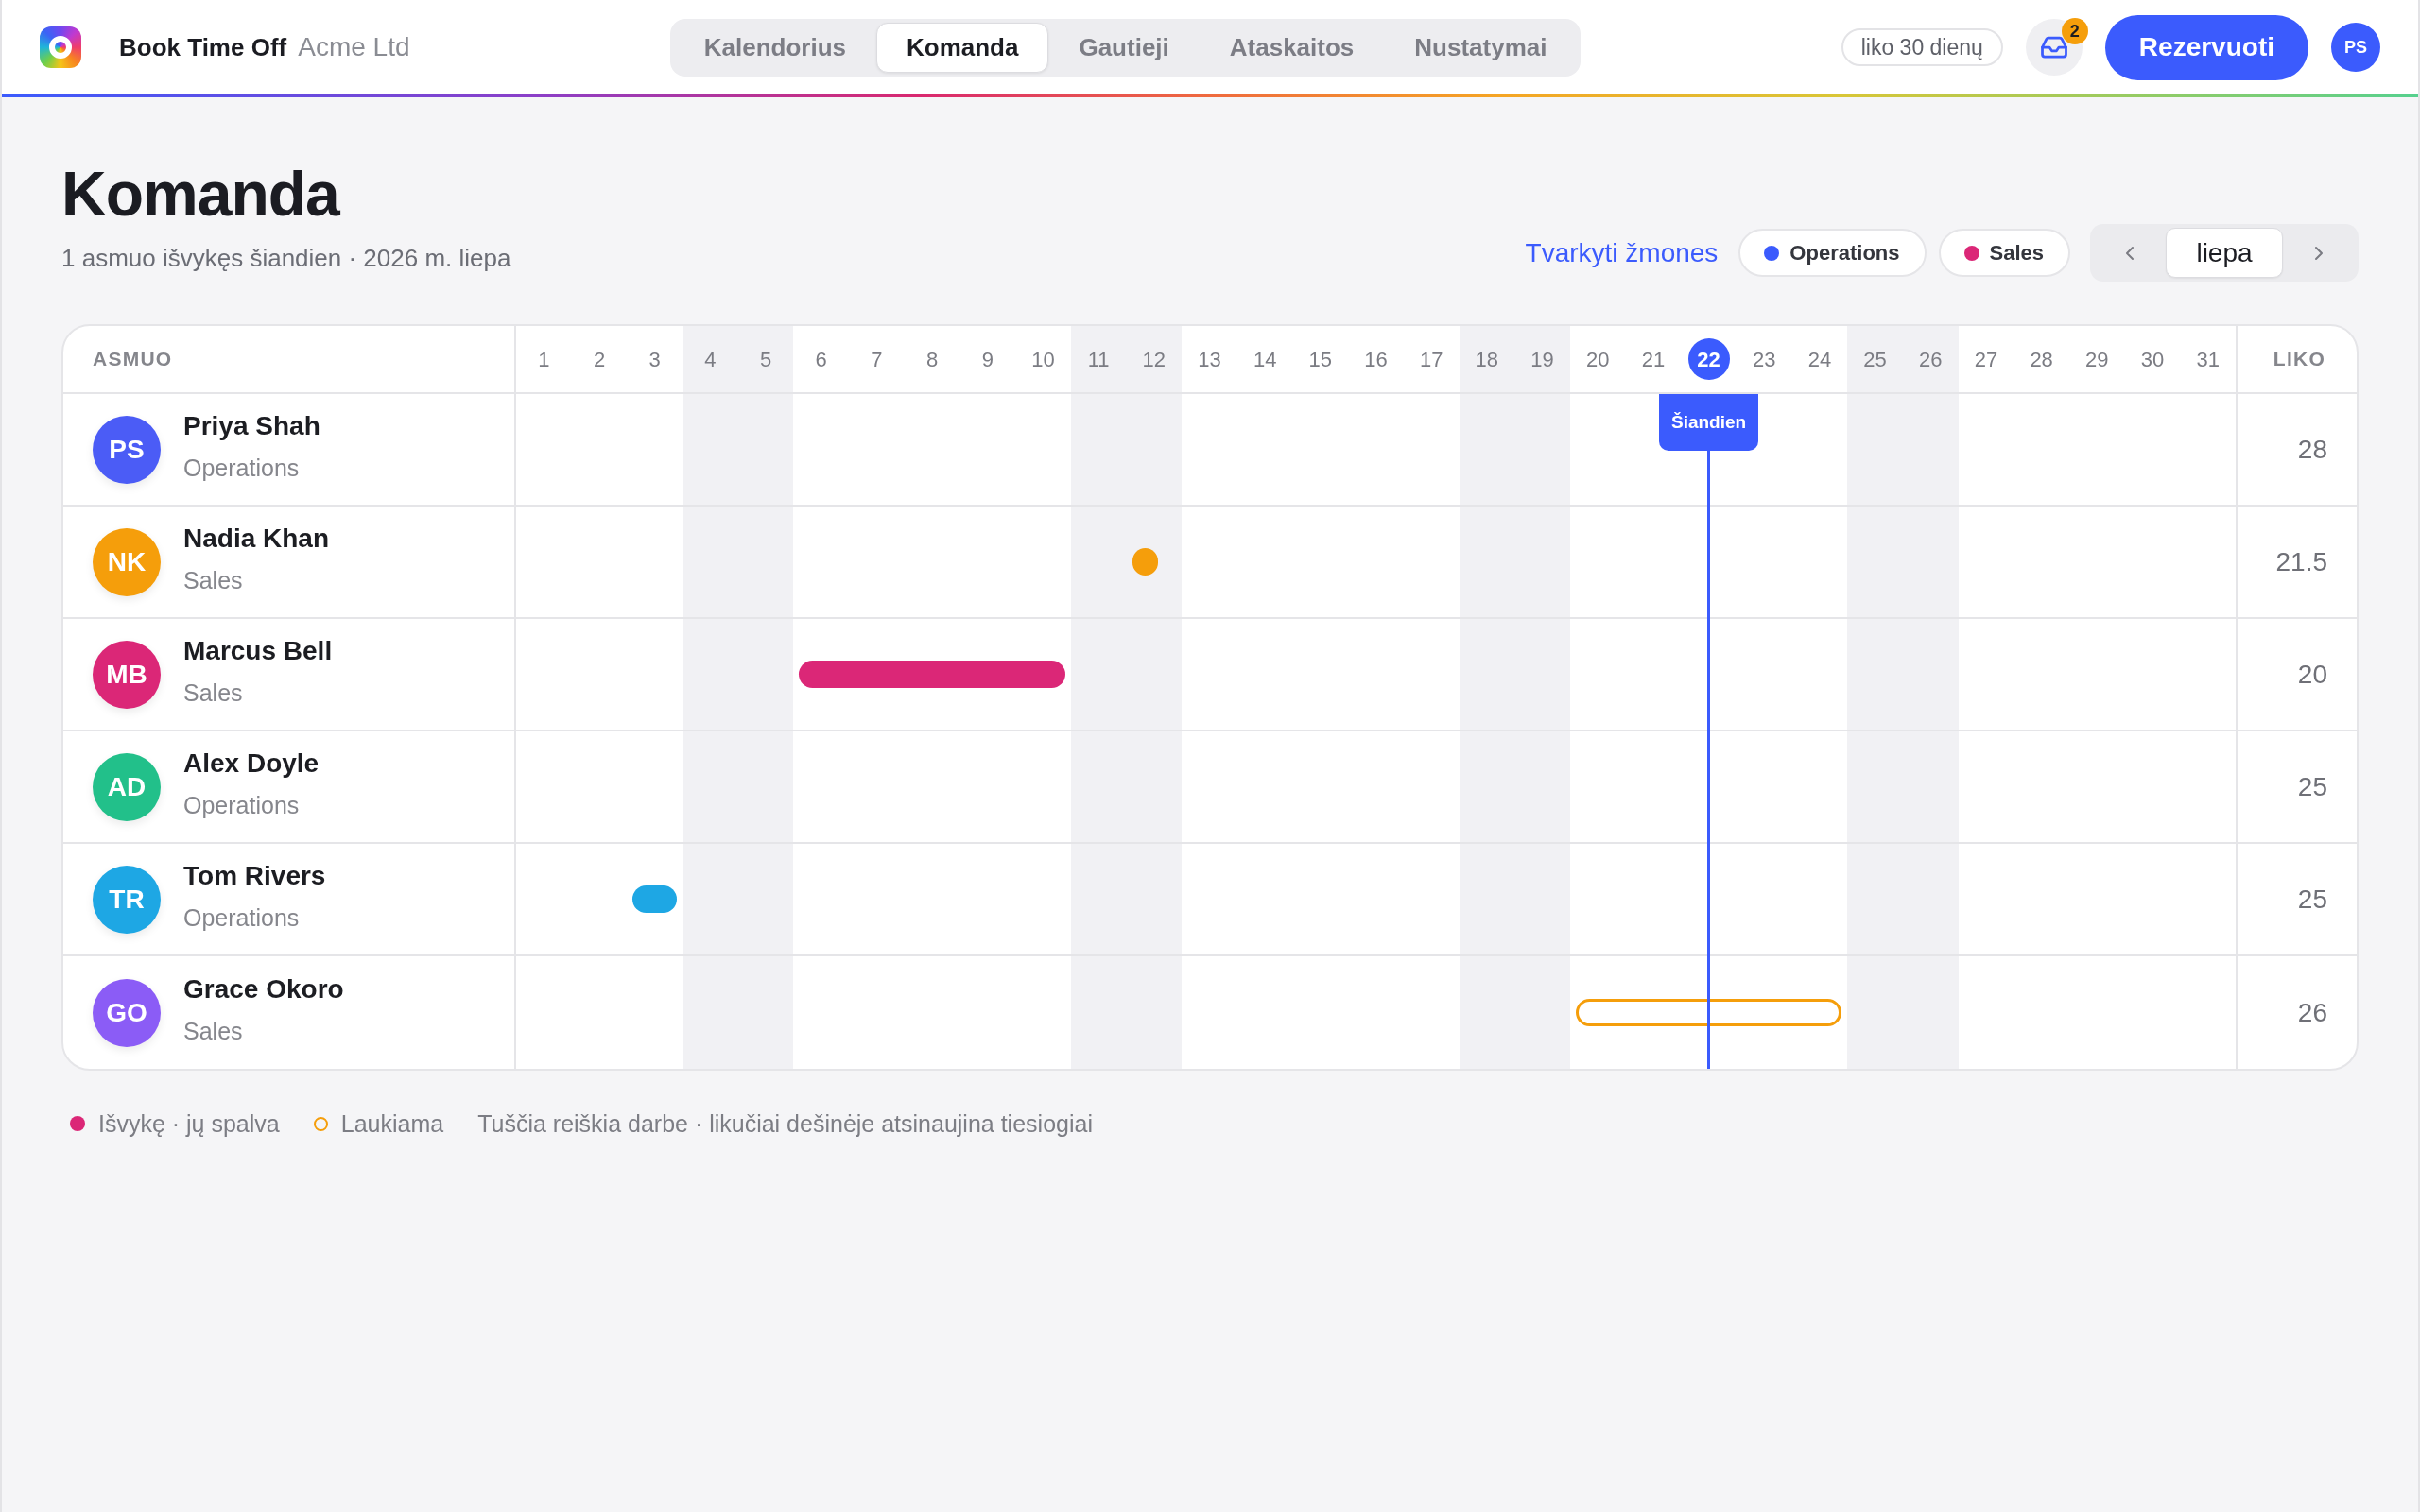  I want to click on day-number: 10, so click(1043, 359).